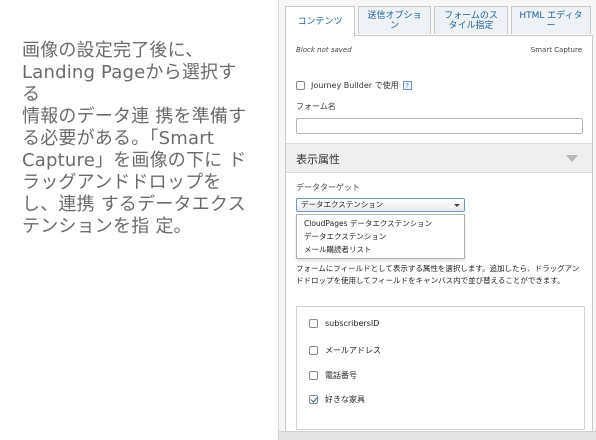 Image resolution: width=596 pixels, height=440 pixels. I want to click on form-name-input, so click(439, 126).